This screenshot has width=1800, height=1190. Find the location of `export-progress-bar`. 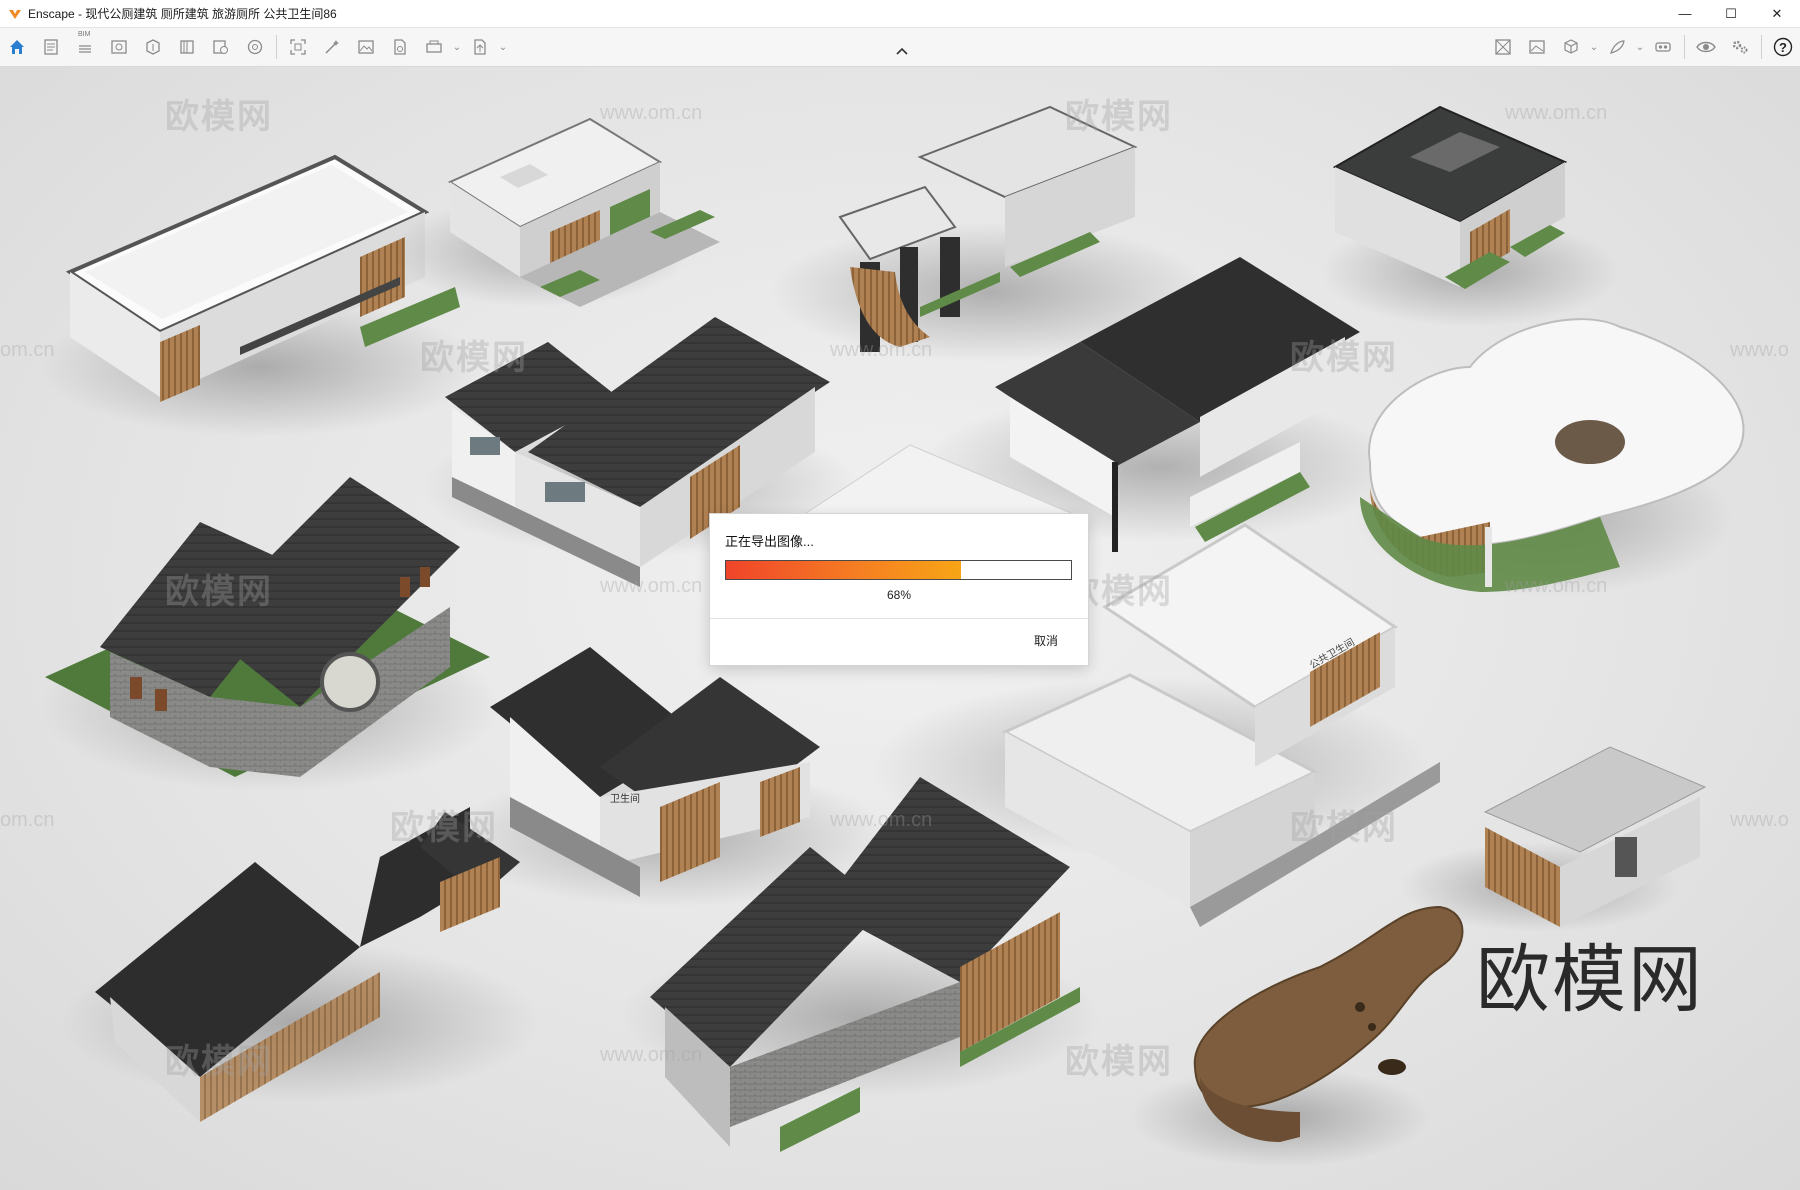

export-progress-bar is located at coordinates (898, 570).